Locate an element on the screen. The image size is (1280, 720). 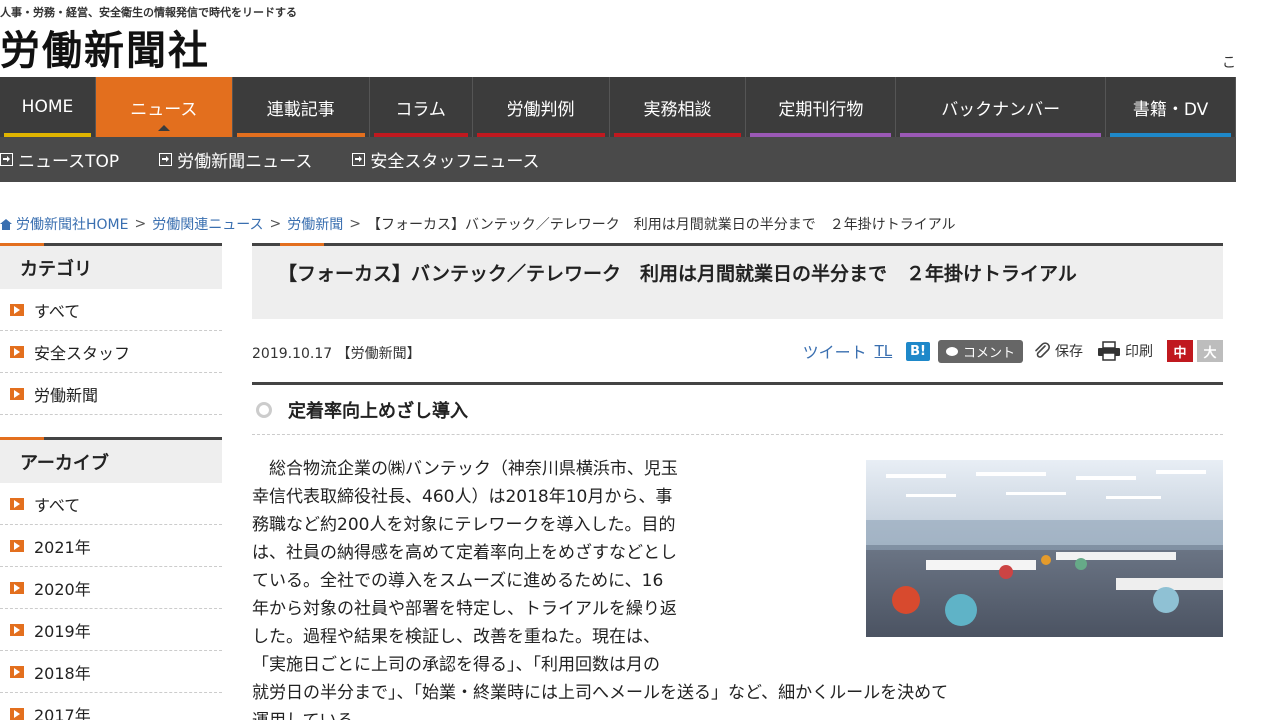
category-item: 安全スタッフ is located at coordinates (111, 352).